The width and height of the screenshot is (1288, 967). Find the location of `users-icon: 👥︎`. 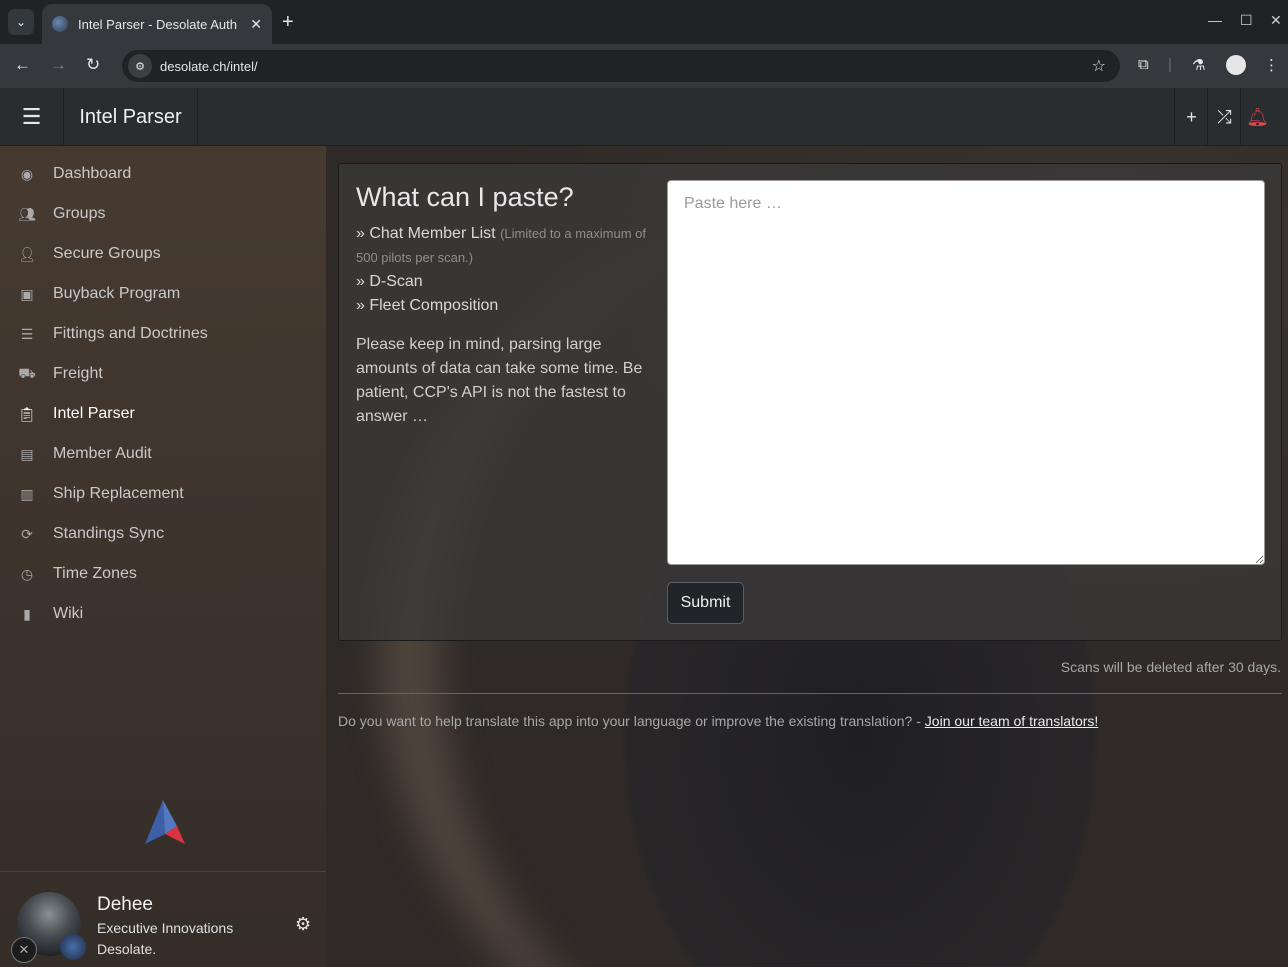

users-icon: 👥︎ is located at coordinates (27, 213).